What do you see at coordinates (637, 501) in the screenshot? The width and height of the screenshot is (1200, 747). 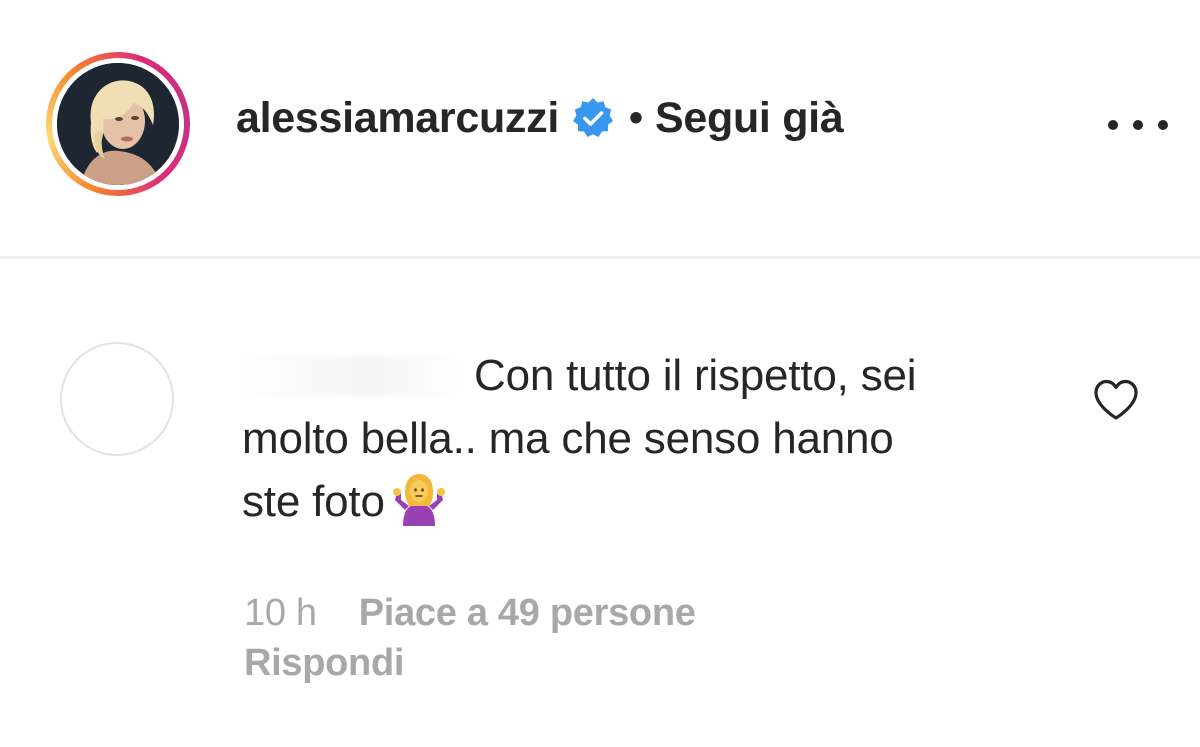 I see `comment-line-3: ste foto` at bounding box center [637, 501].